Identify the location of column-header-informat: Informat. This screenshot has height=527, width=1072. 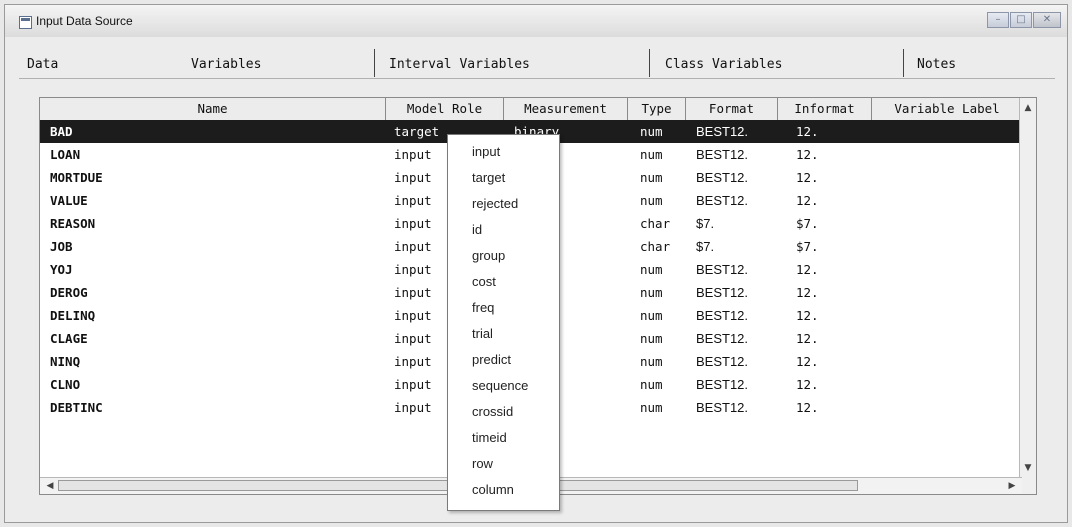
(825, 109).